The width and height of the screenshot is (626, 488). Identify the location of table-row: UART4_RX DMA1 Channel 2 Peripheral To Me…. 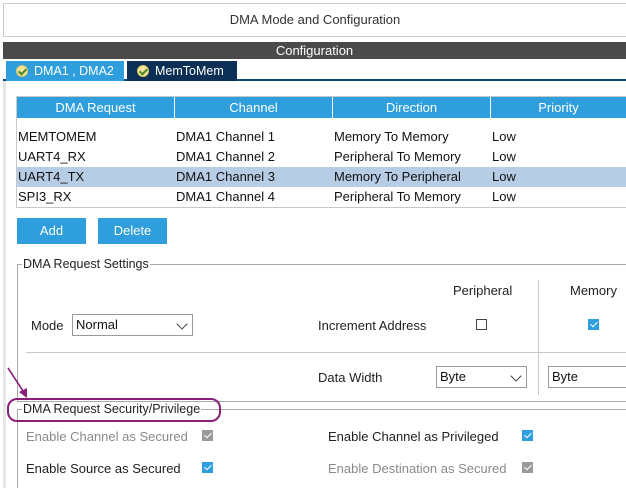
(321, 157).